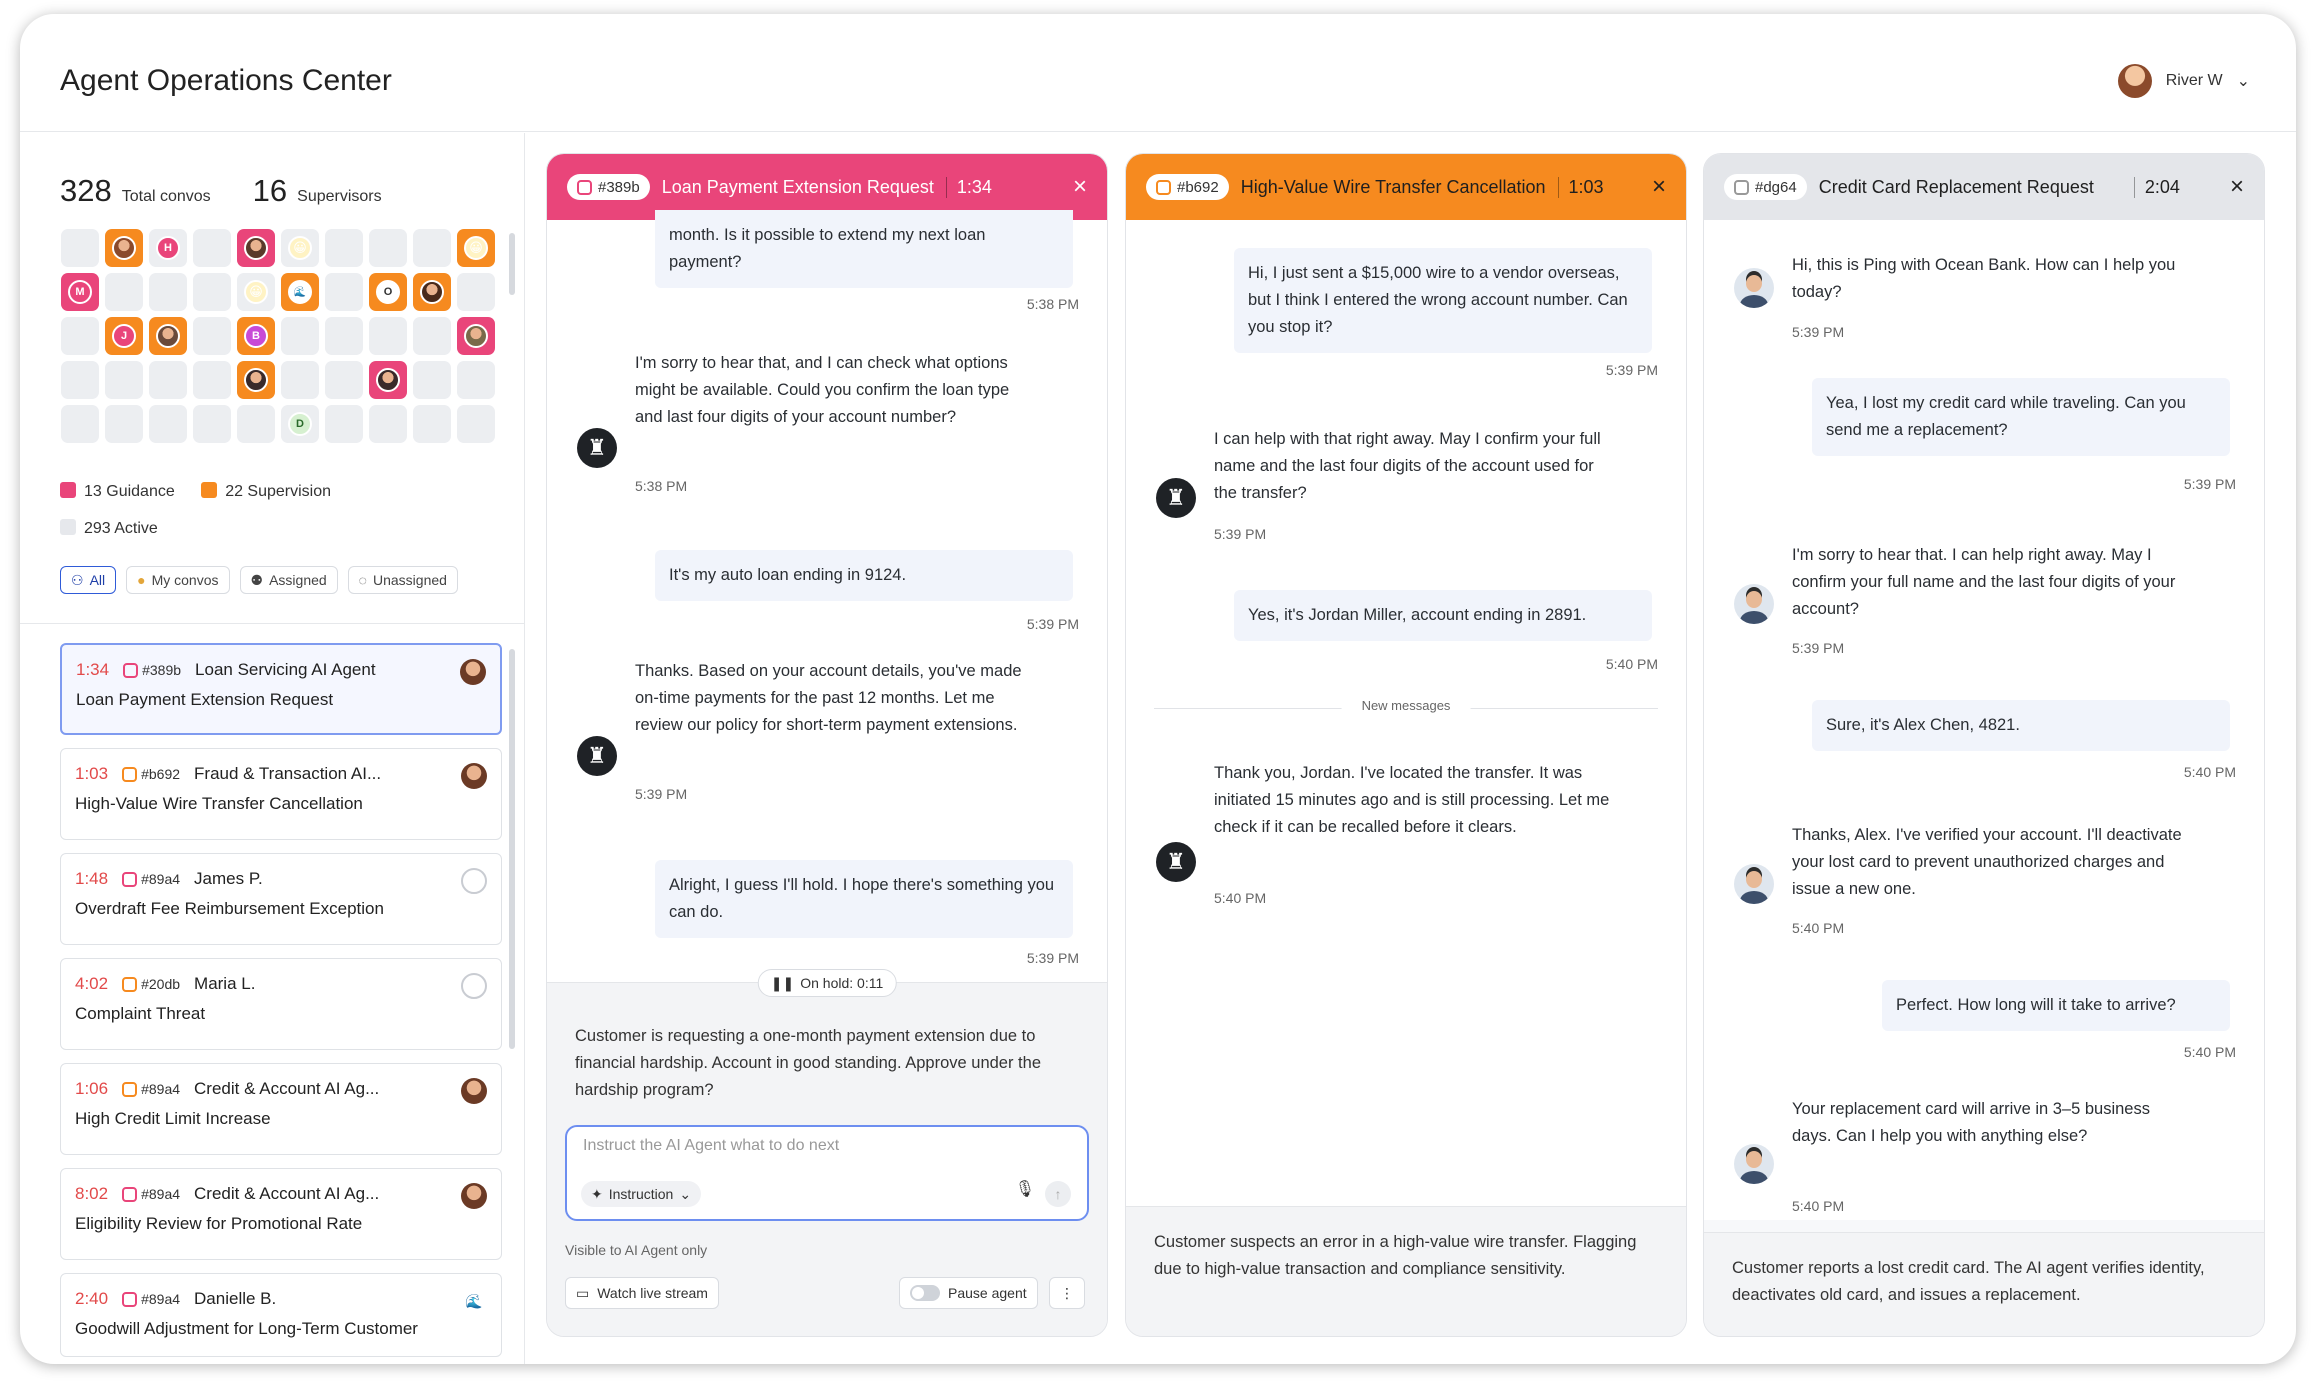  I want to click on panel-timer: 1:03, so click(1580, 187).